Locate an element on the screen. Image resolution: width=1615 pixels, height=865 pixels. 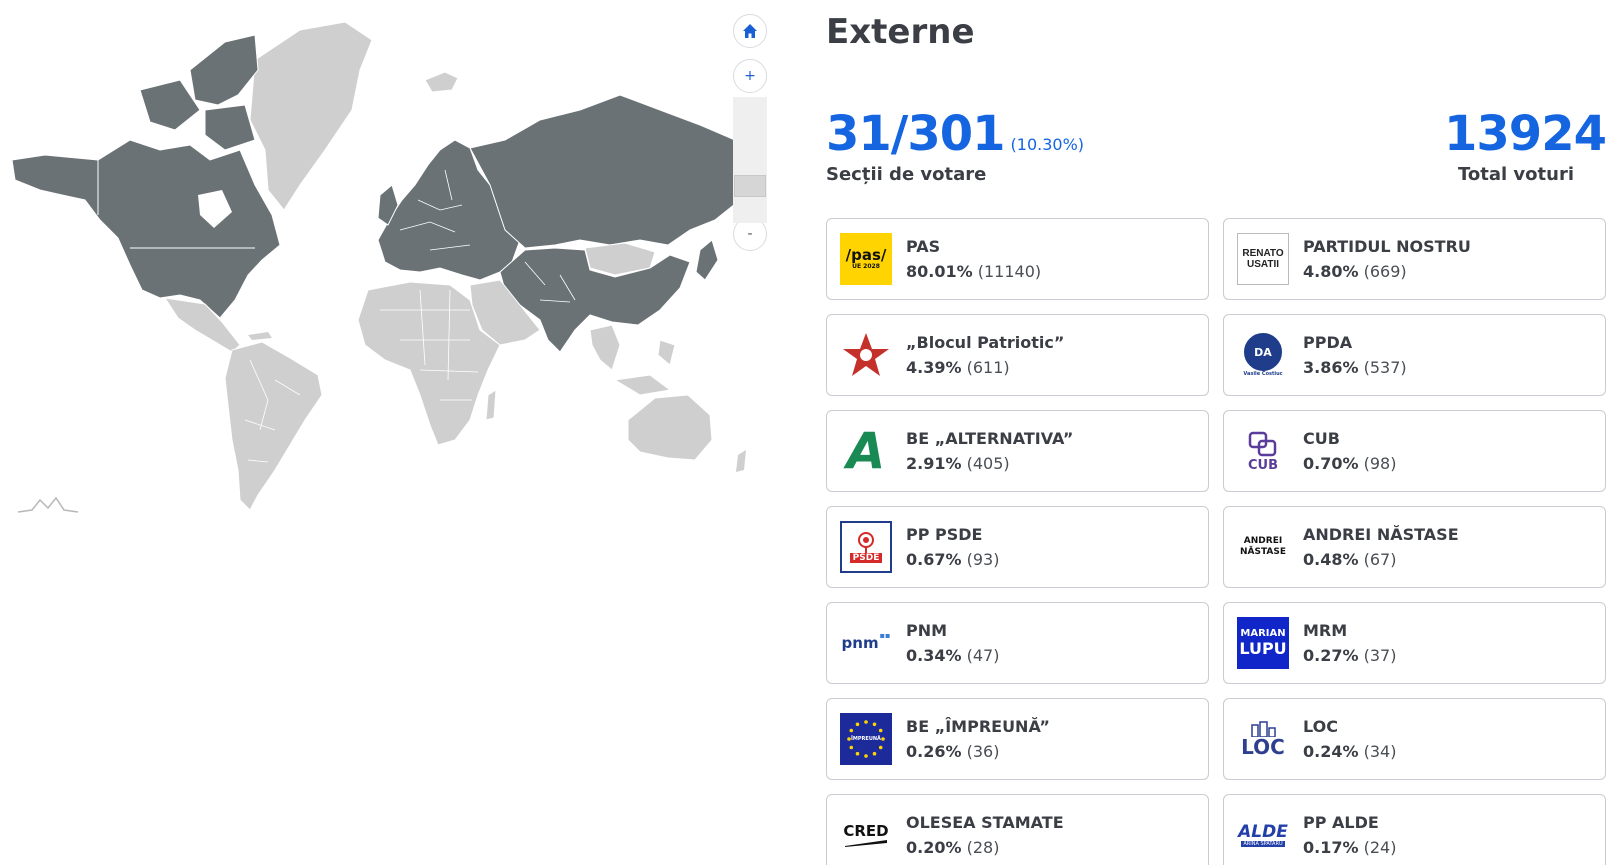
party-card: pnm ▪▪ PNM 0.34% (47) is located at coordinates (1017, 643).